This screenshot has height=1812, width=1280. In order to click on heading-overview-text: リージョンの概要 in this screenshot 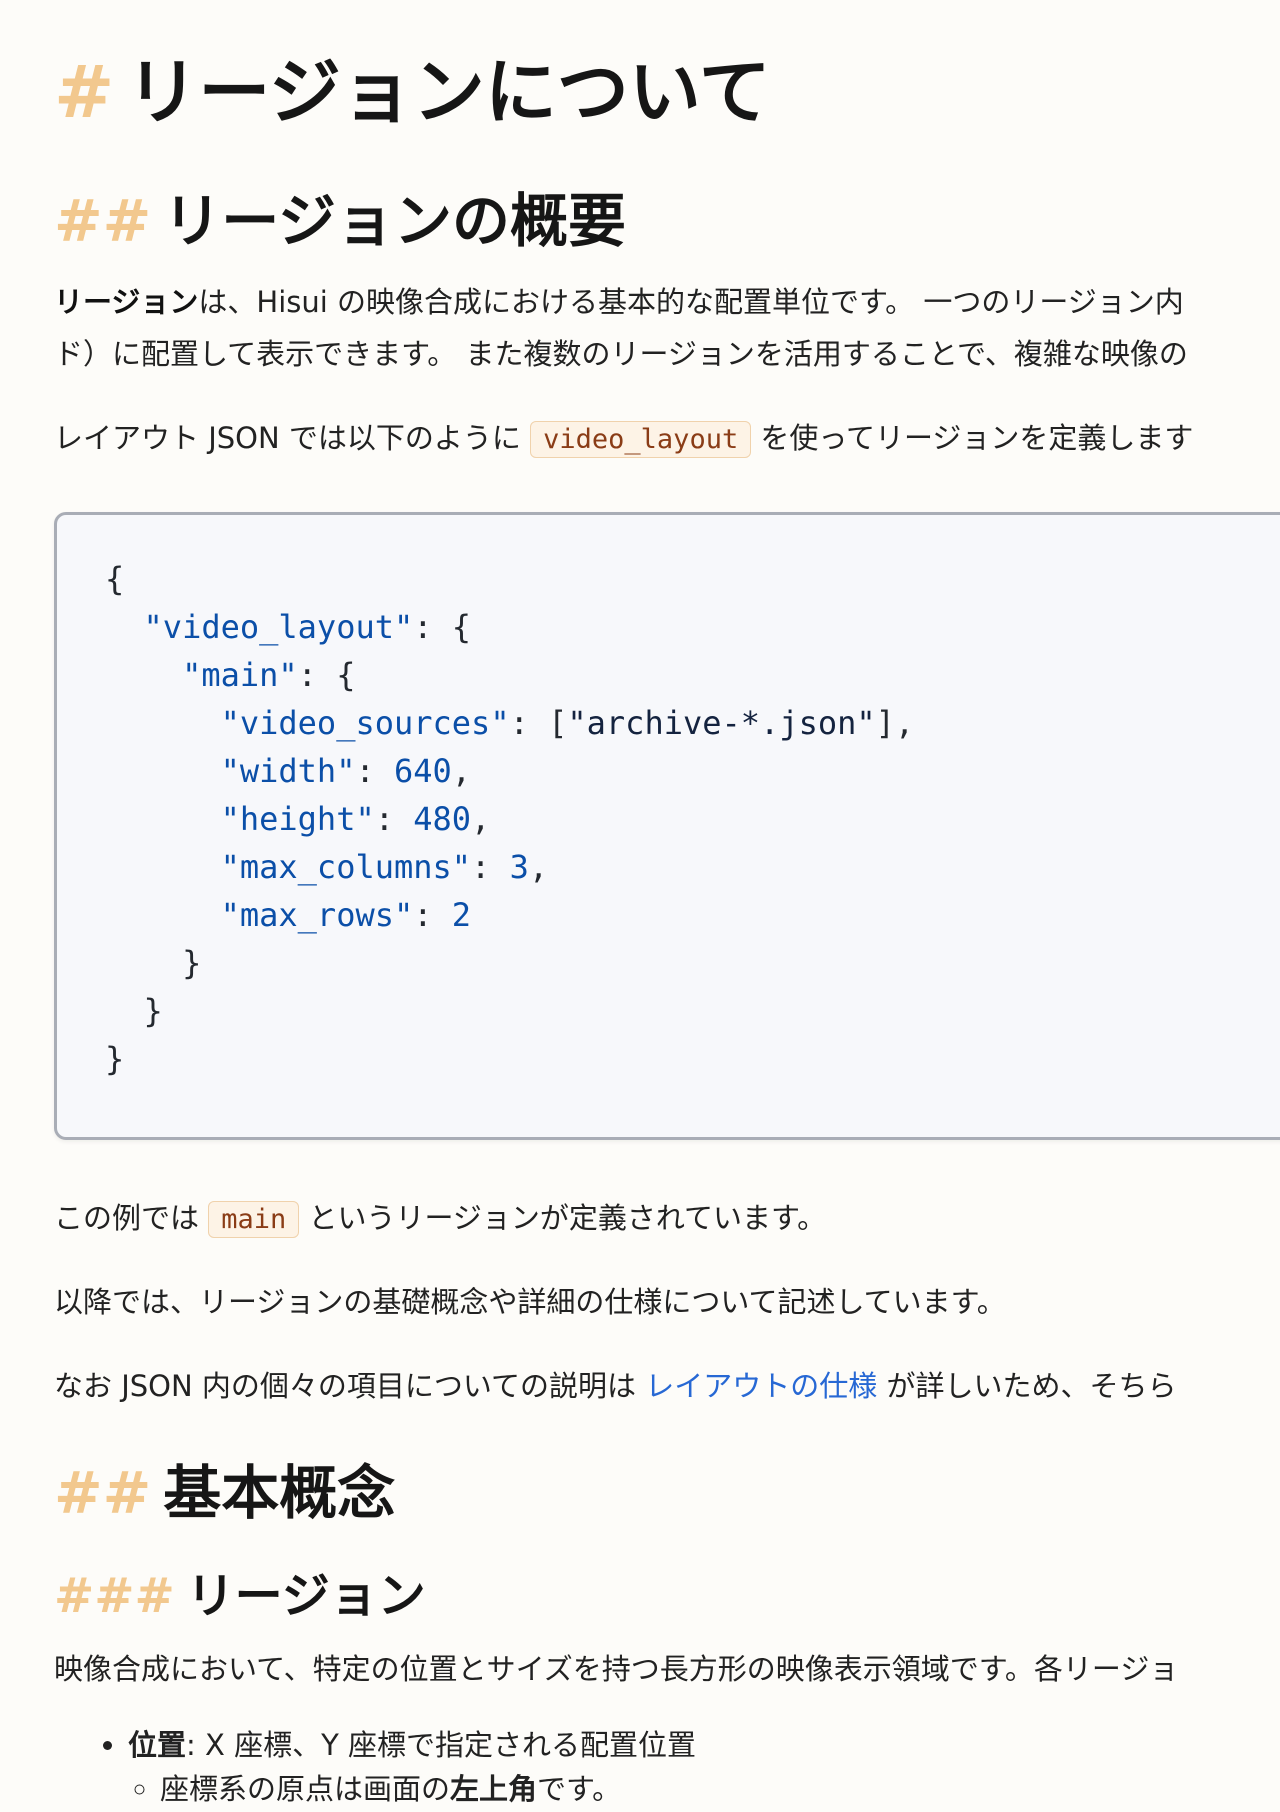, I will do `click(395, 221)`.